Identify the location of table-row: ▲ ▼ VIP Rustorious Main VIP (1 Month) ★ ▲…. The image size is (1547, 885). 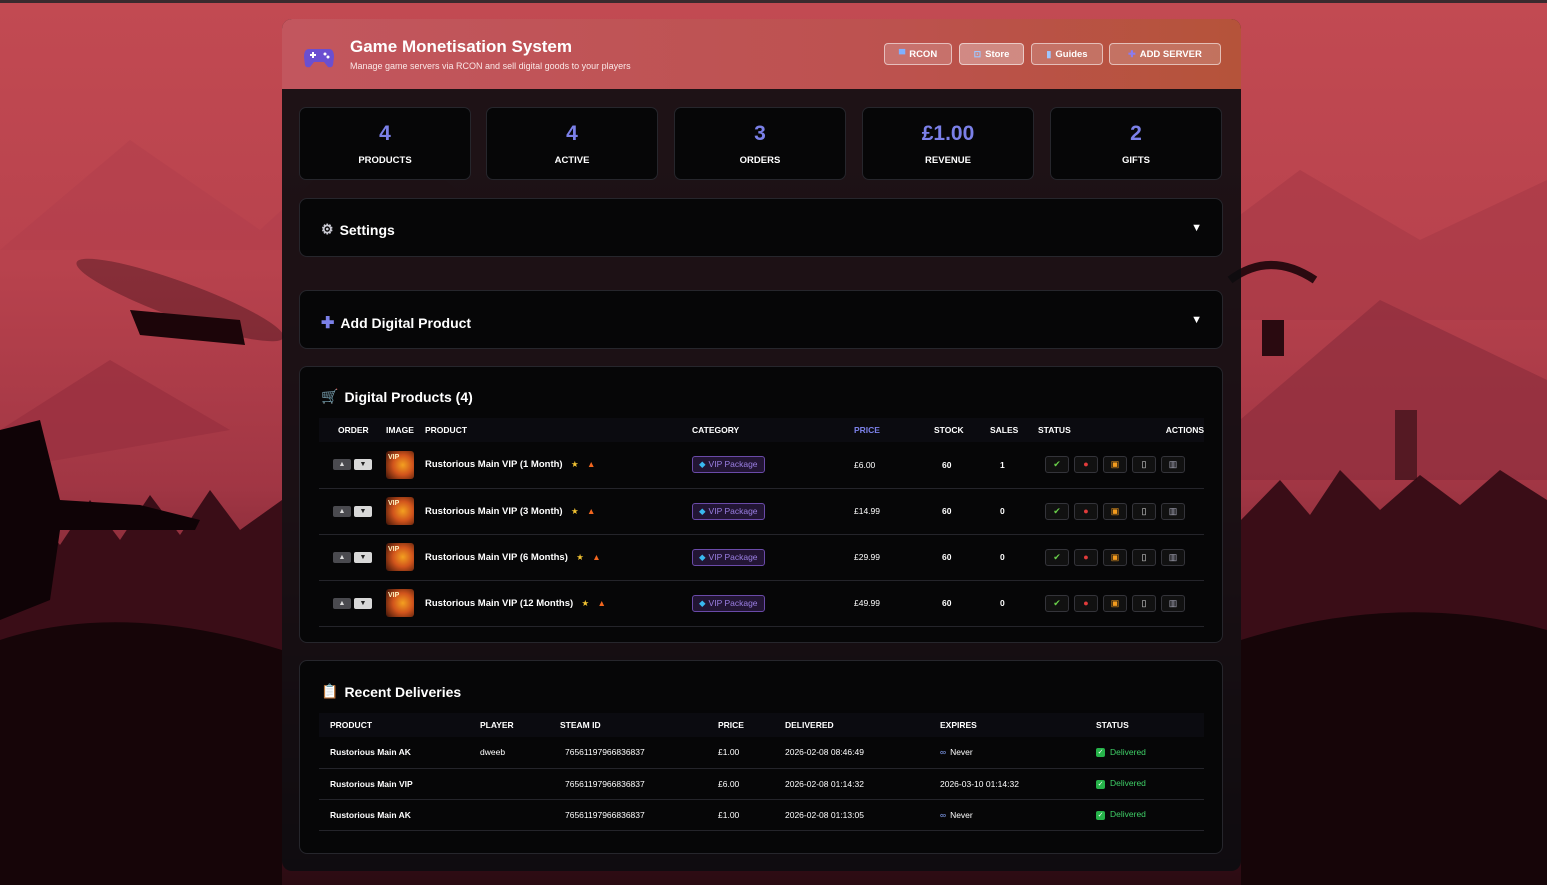
(761, 465).